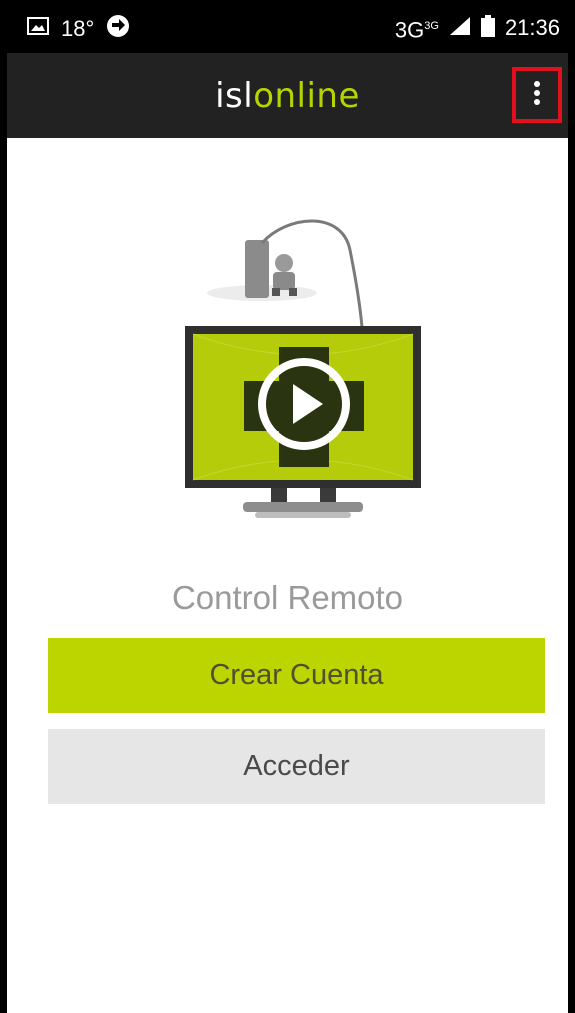 The image size is (575, 1013). I want to click on signal-icon, so click(460, 28).